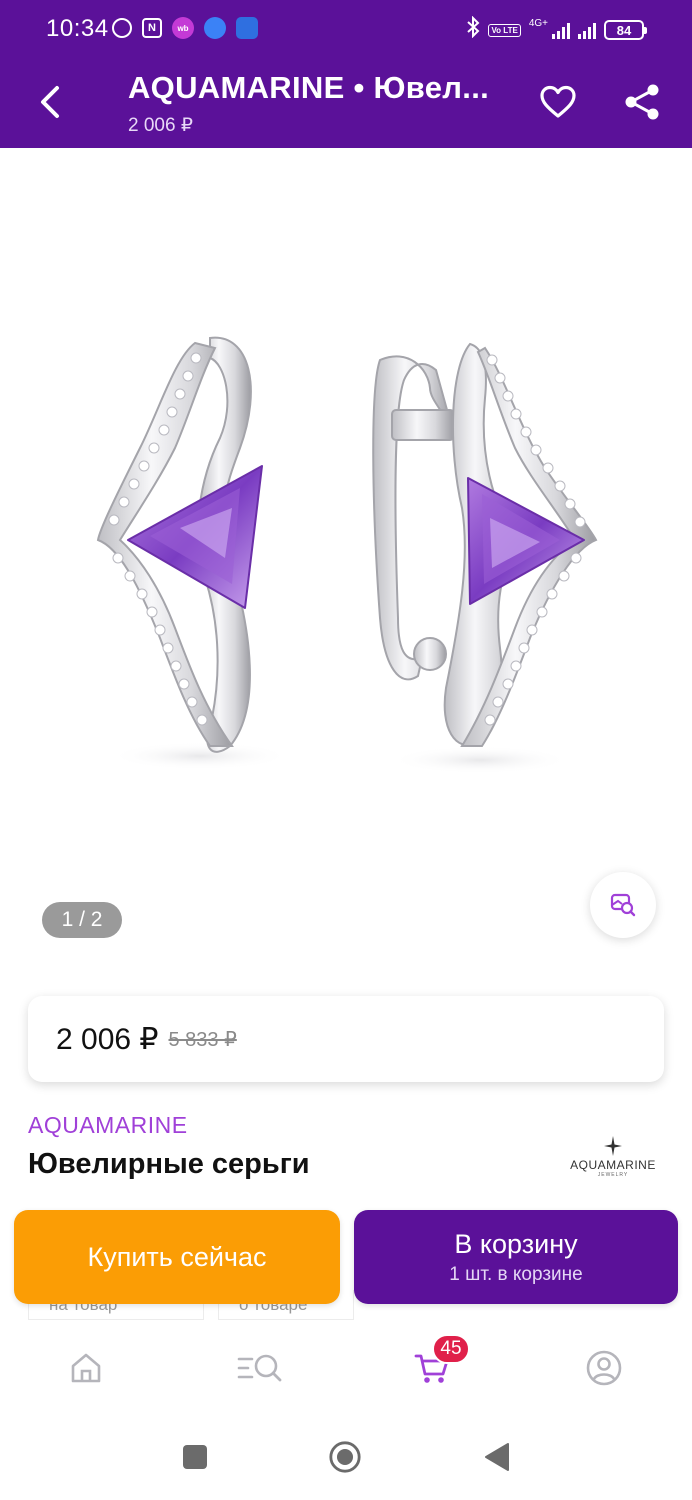 The image size is (692, 1500). What do you see at coordinates (107, 1039) in the screenshot?
I see `current-price: 2 006 ₽` at bounding box center [107, 1039].